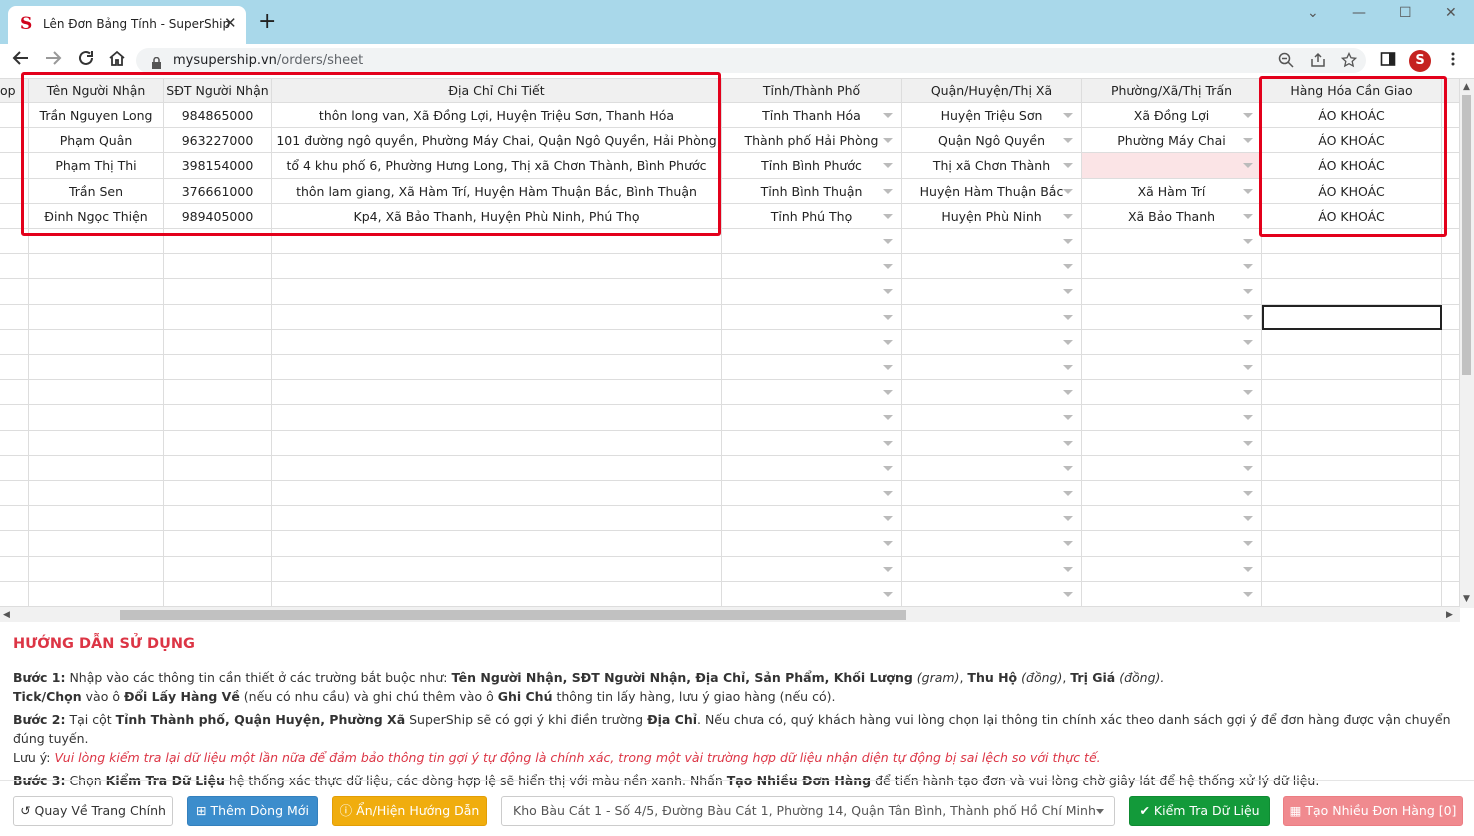 This screenshot has width=1474, height=836. Describe the element at coordinates (96, 116) in the screenshot. I see `cell-recipient-name: Trần Nguyen Long` at that location.